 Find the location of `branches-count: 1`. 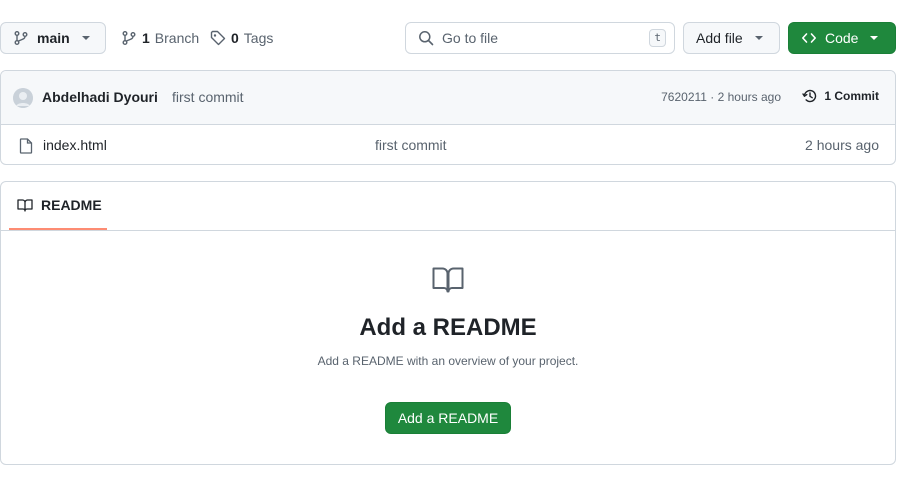

branches-count: 1 is located at coordinates (146, 38).